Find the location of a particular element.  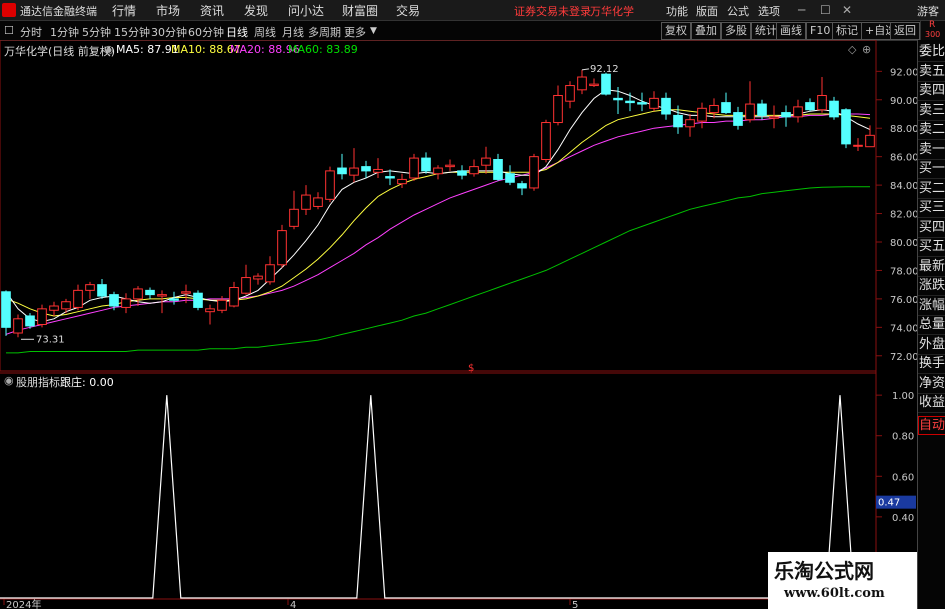

side-item-1: 卖五 is located at coordinates (931, 72).